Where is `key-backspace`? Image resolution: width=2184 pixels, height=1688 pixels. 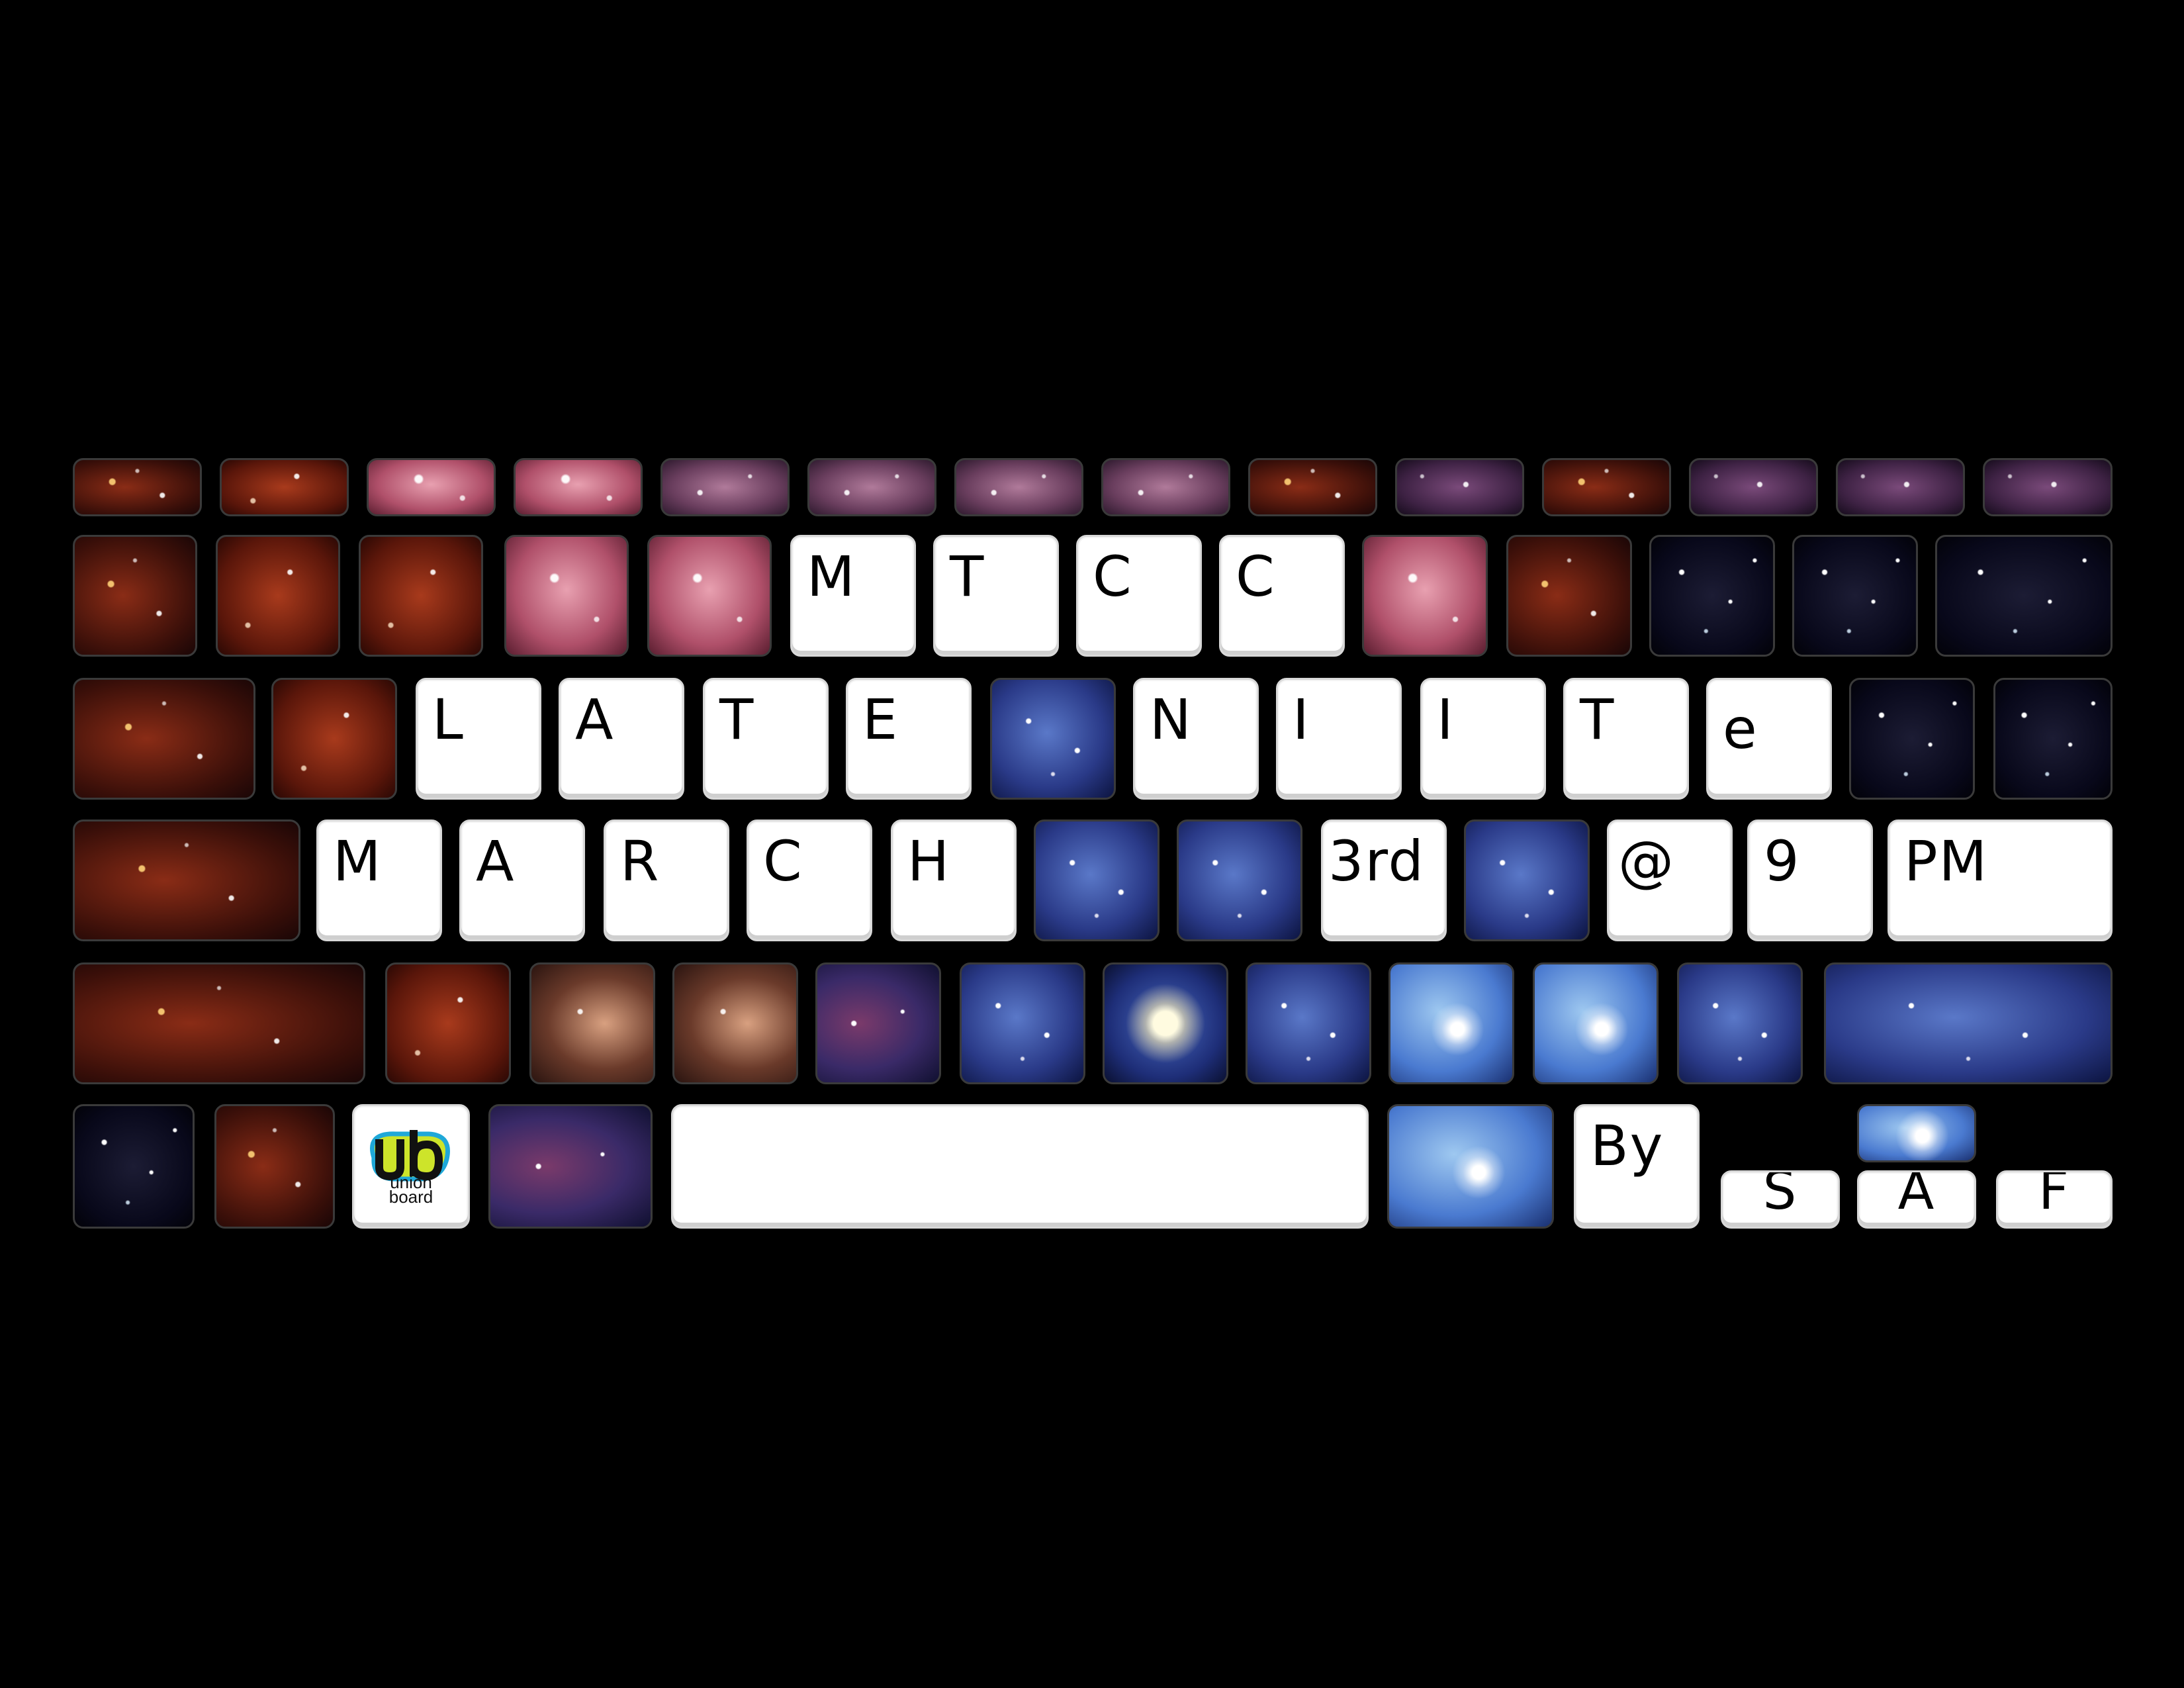 key-backspace is located at coordinates (2024, 596).